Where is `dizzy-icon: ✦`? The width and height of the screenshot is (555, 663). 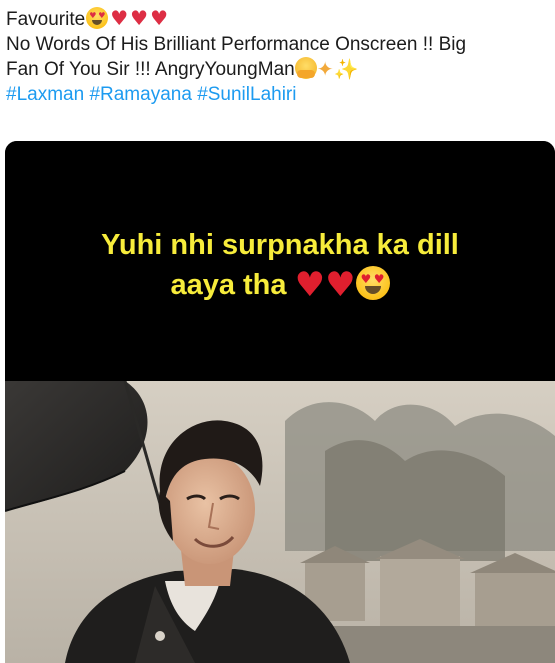 dizzy-icon: ✦ is located at coordinates (325, 69).